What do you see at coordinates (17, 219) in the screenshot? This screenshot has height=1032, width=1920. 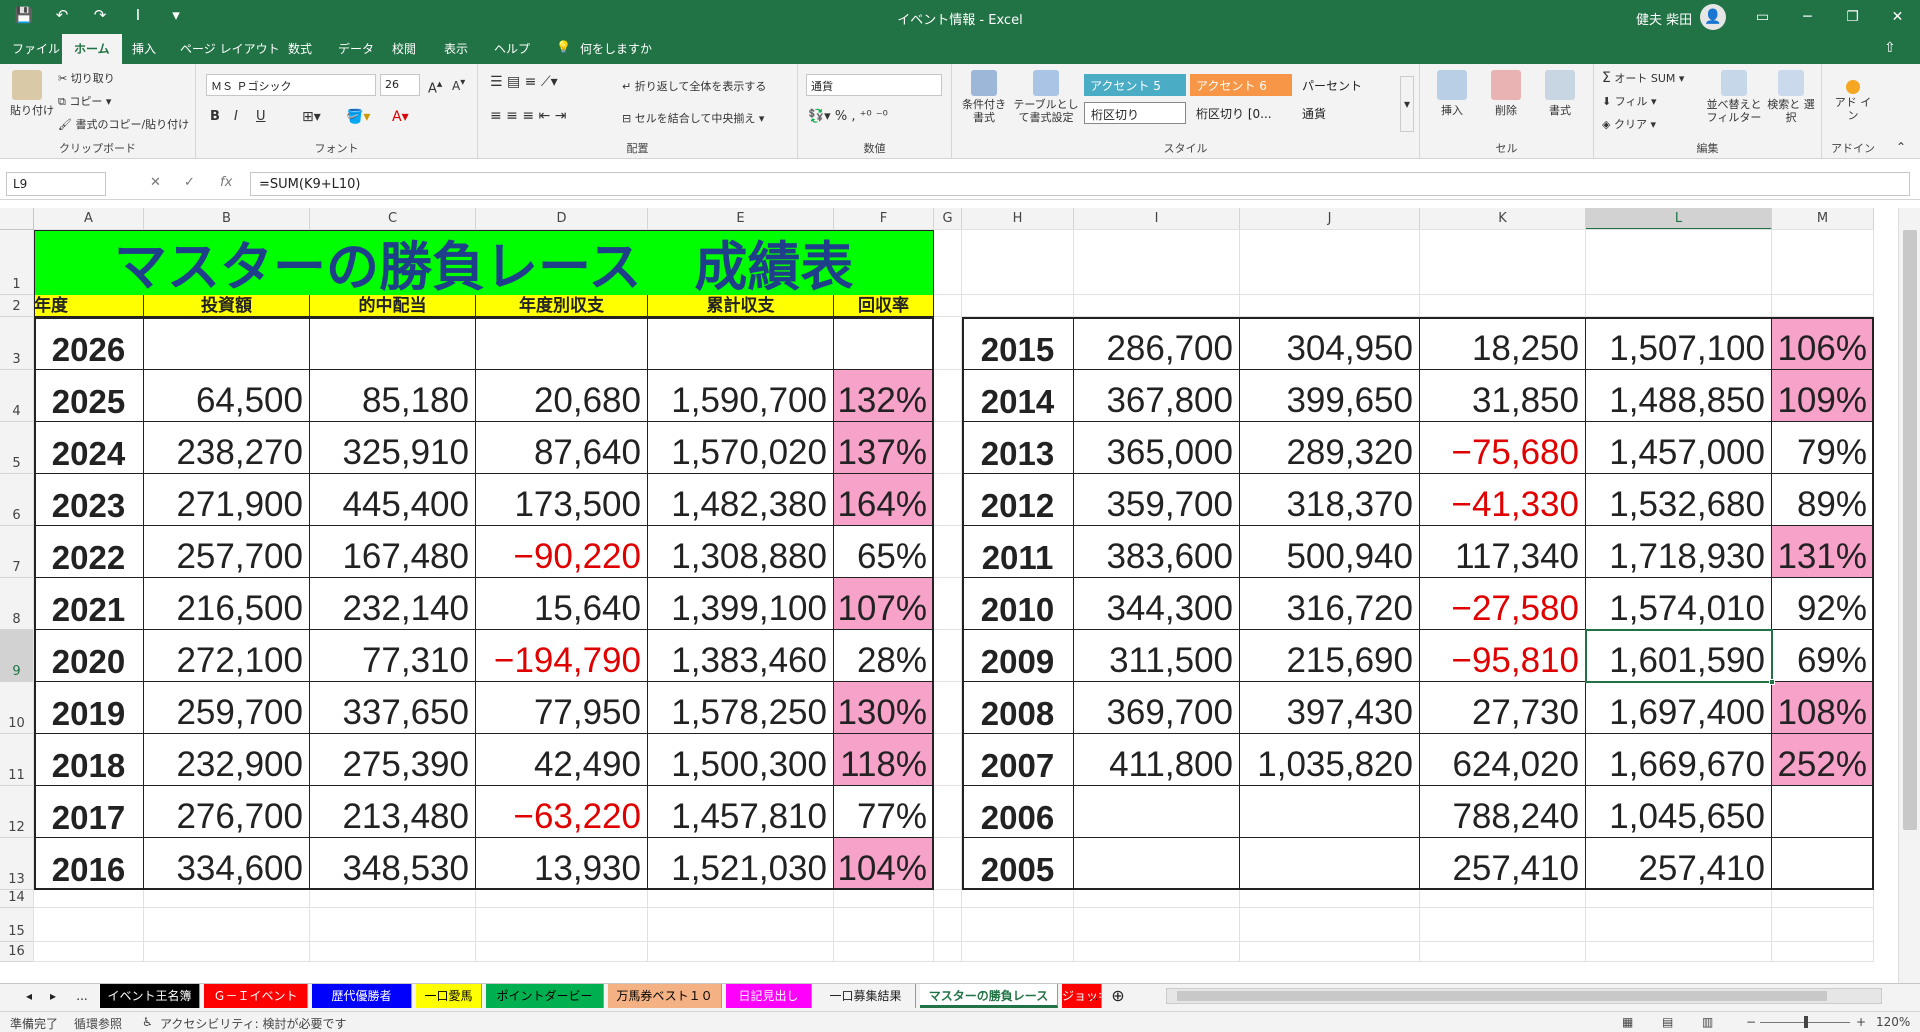 I see `select-all-corner` at bounding box center [17, 219].